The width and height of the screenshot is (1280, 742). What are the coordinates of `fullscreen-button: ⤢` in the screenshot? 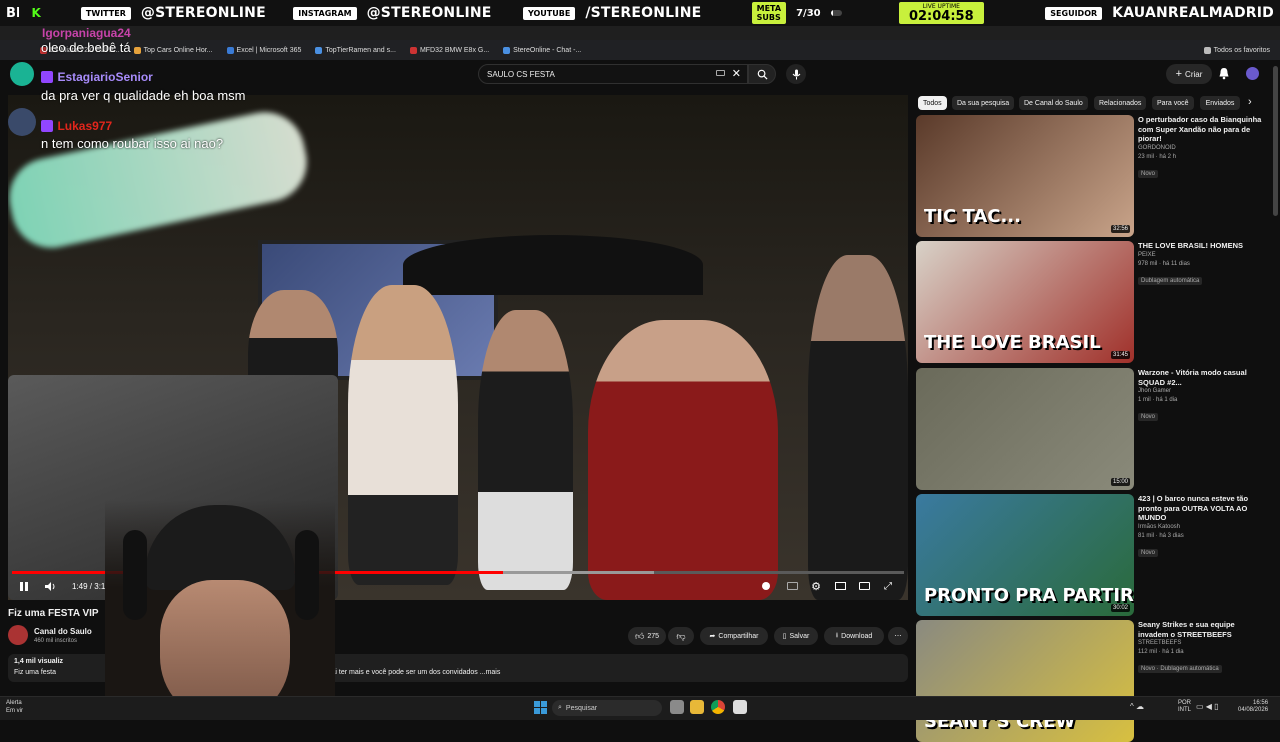 It's located at (888, 586).